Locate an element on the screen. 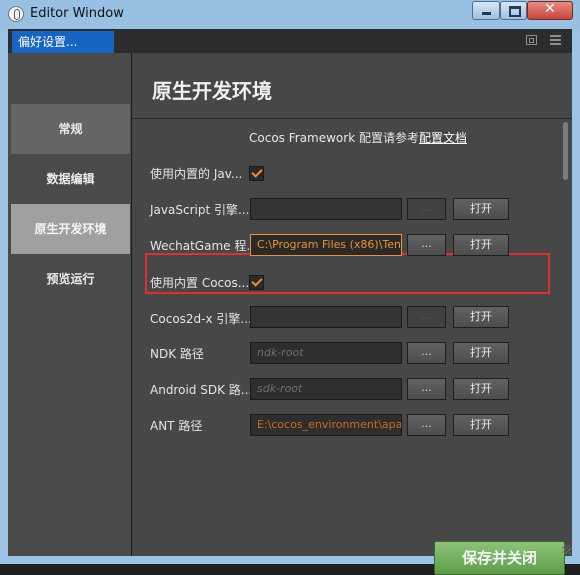  maximize-button is located at coordinates (513, 10).